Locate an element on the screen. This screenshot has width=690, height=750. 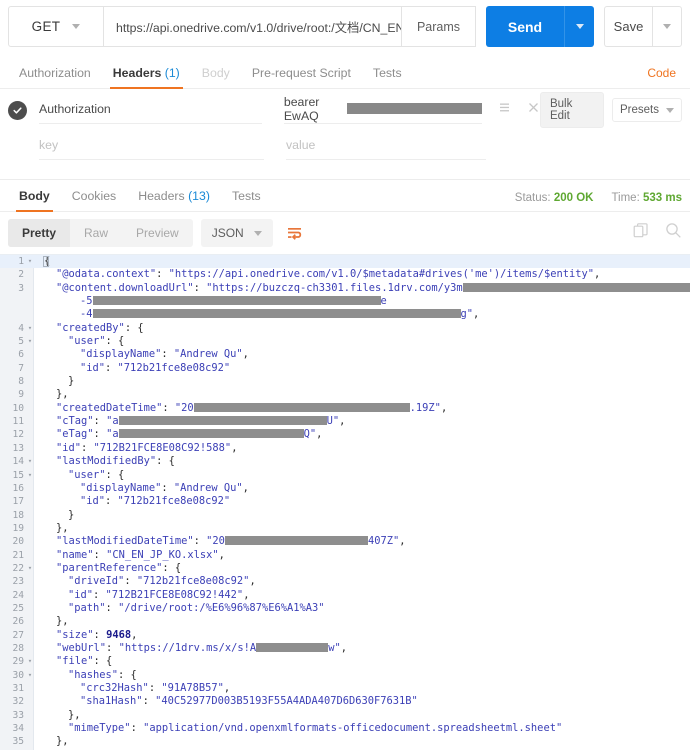
presets-button: Presets is located at coordinates (647, 110).